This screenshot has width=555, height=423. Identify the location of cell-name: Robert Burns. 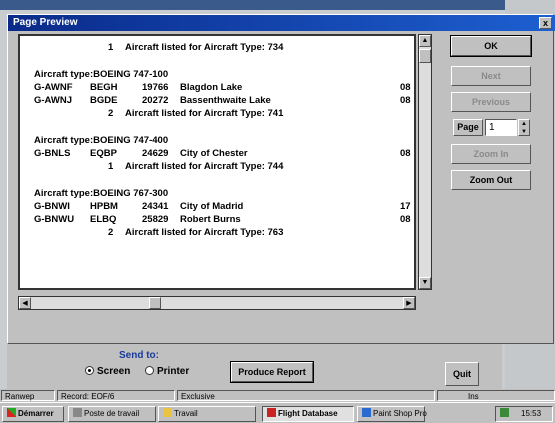
(210, 219).